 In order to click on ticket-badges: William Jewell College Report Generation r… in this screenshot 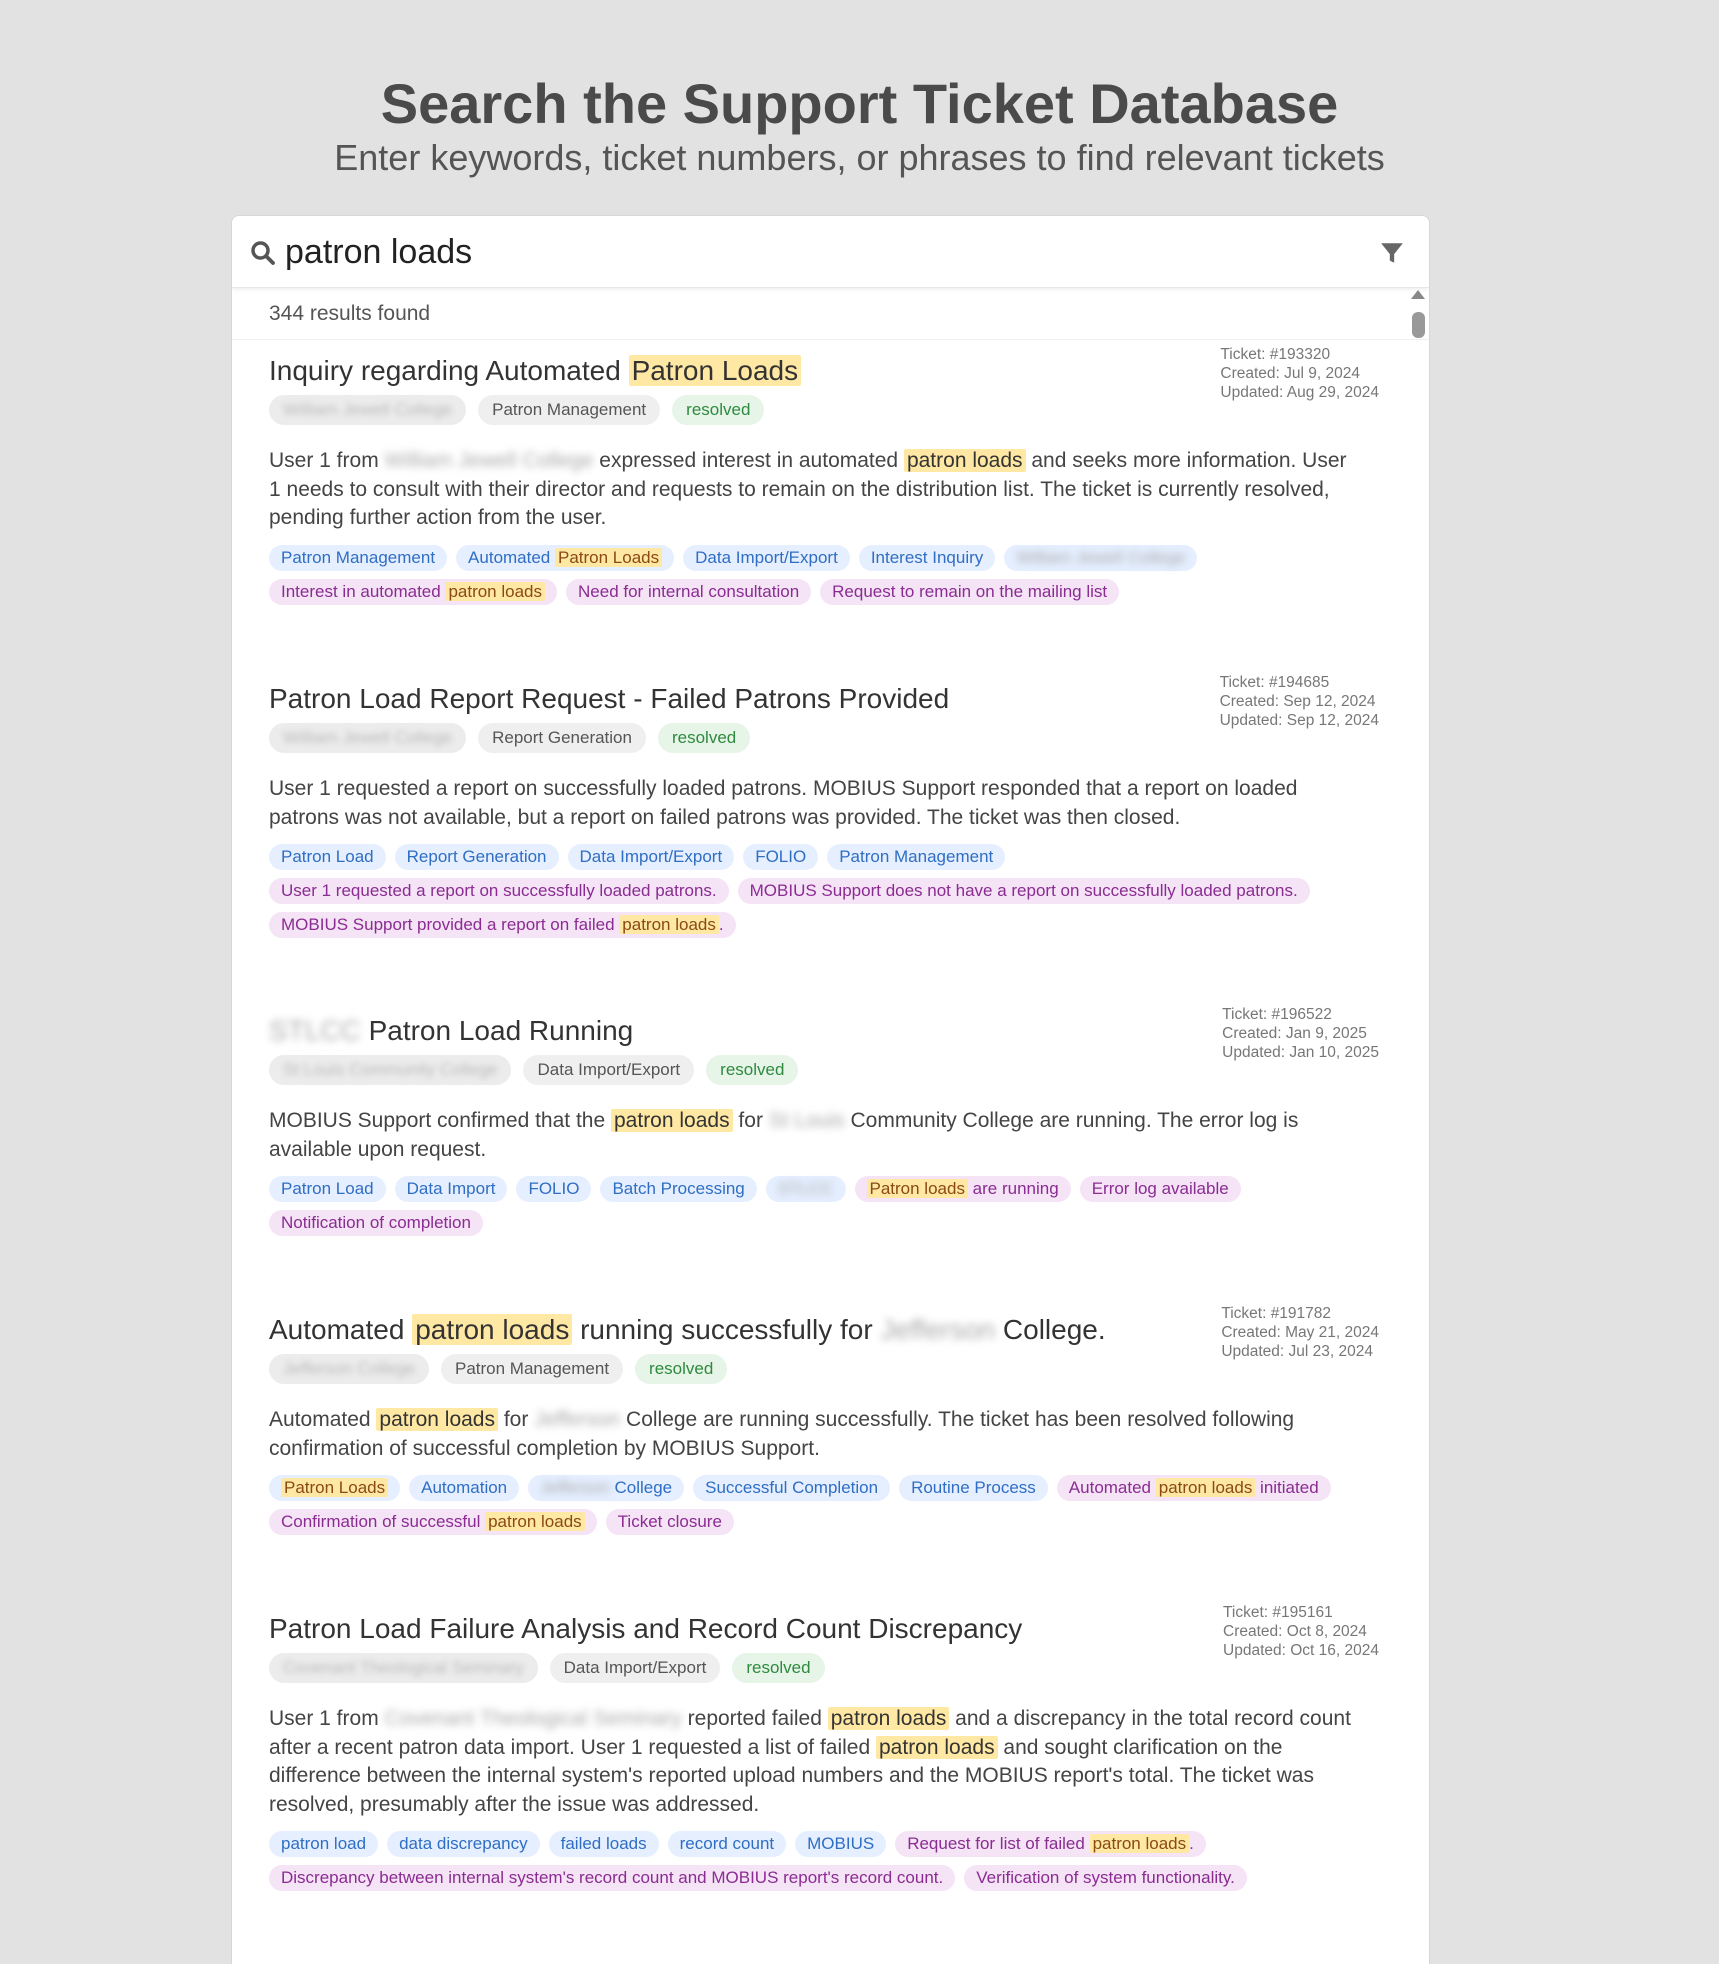, I will do `click(824, 739)`.